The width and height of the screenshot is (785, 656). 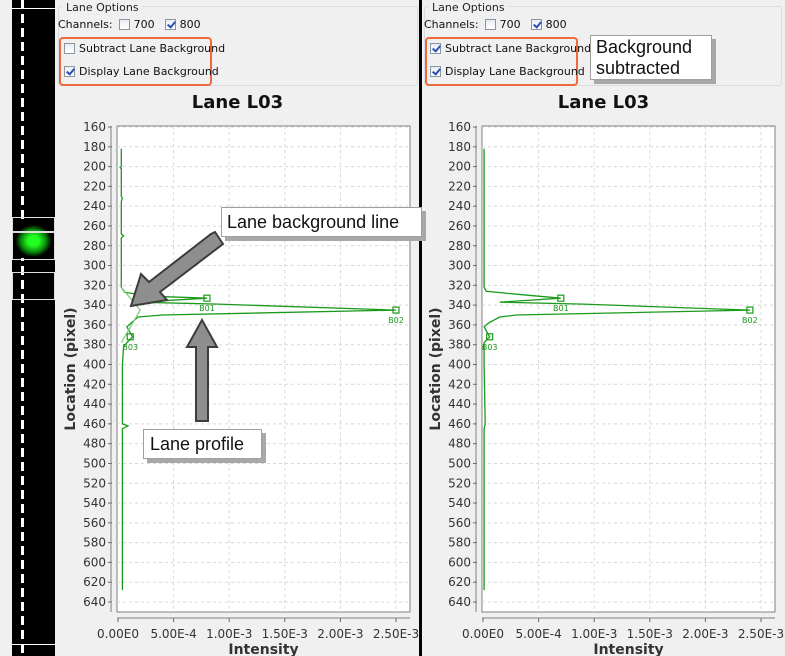 What do you see at coordinates (22, 328) in the screenshot?
I see `lane-centerline` at bounding box center [22, 328].